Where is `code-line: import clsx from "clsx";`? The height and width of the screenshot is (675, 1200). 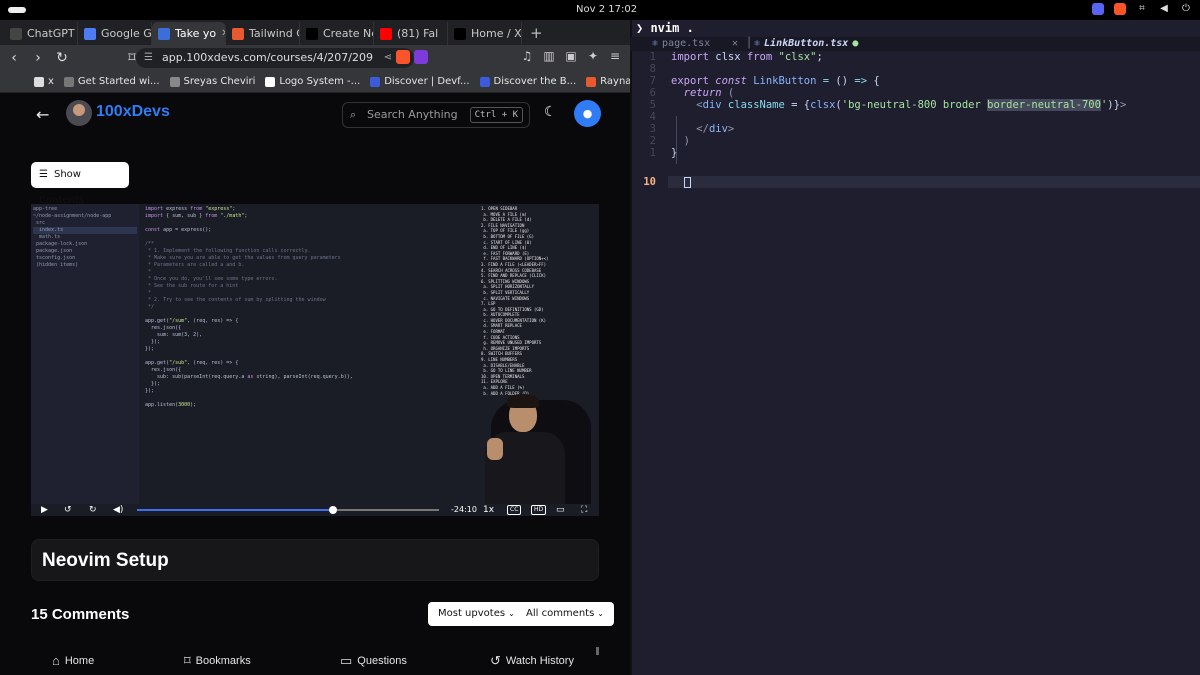 code-line: import clsx from "clsx"; is located at coordinates (747, 57).